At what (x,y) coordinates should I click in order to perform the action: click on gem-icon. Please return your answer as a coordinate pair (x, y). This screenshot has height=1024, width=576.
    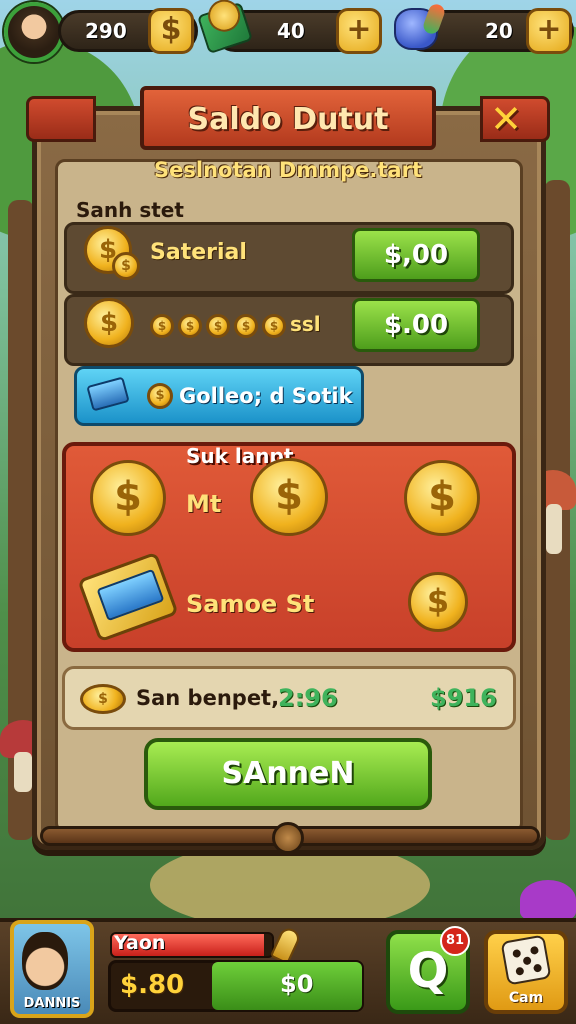
    Looking at the image, I should click on (416, 29).